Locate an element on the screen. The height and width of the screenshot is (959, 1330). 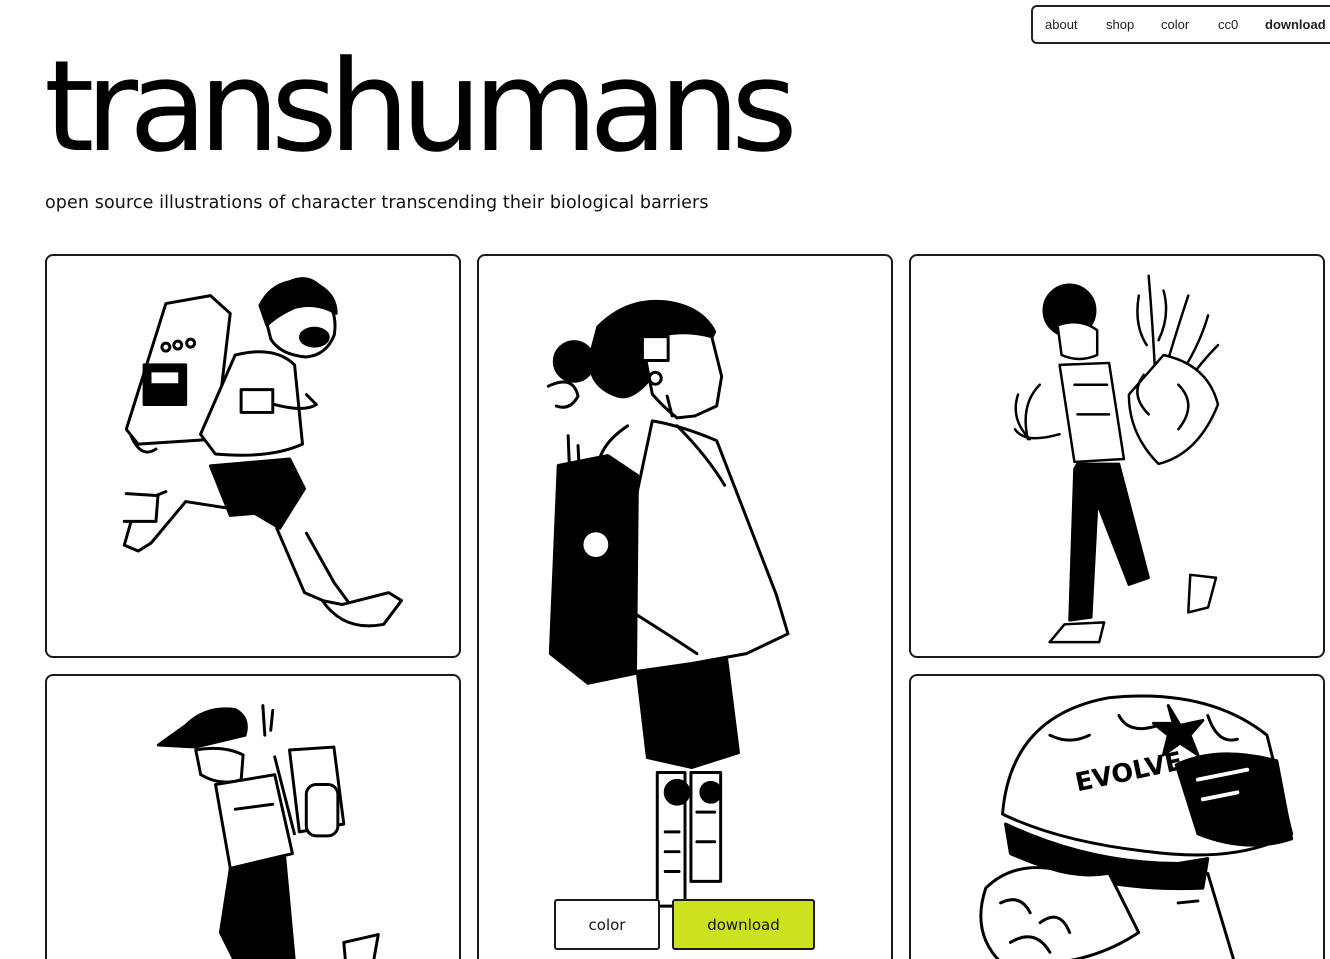
cyborg-illustration is located at coordinates (668, 603).